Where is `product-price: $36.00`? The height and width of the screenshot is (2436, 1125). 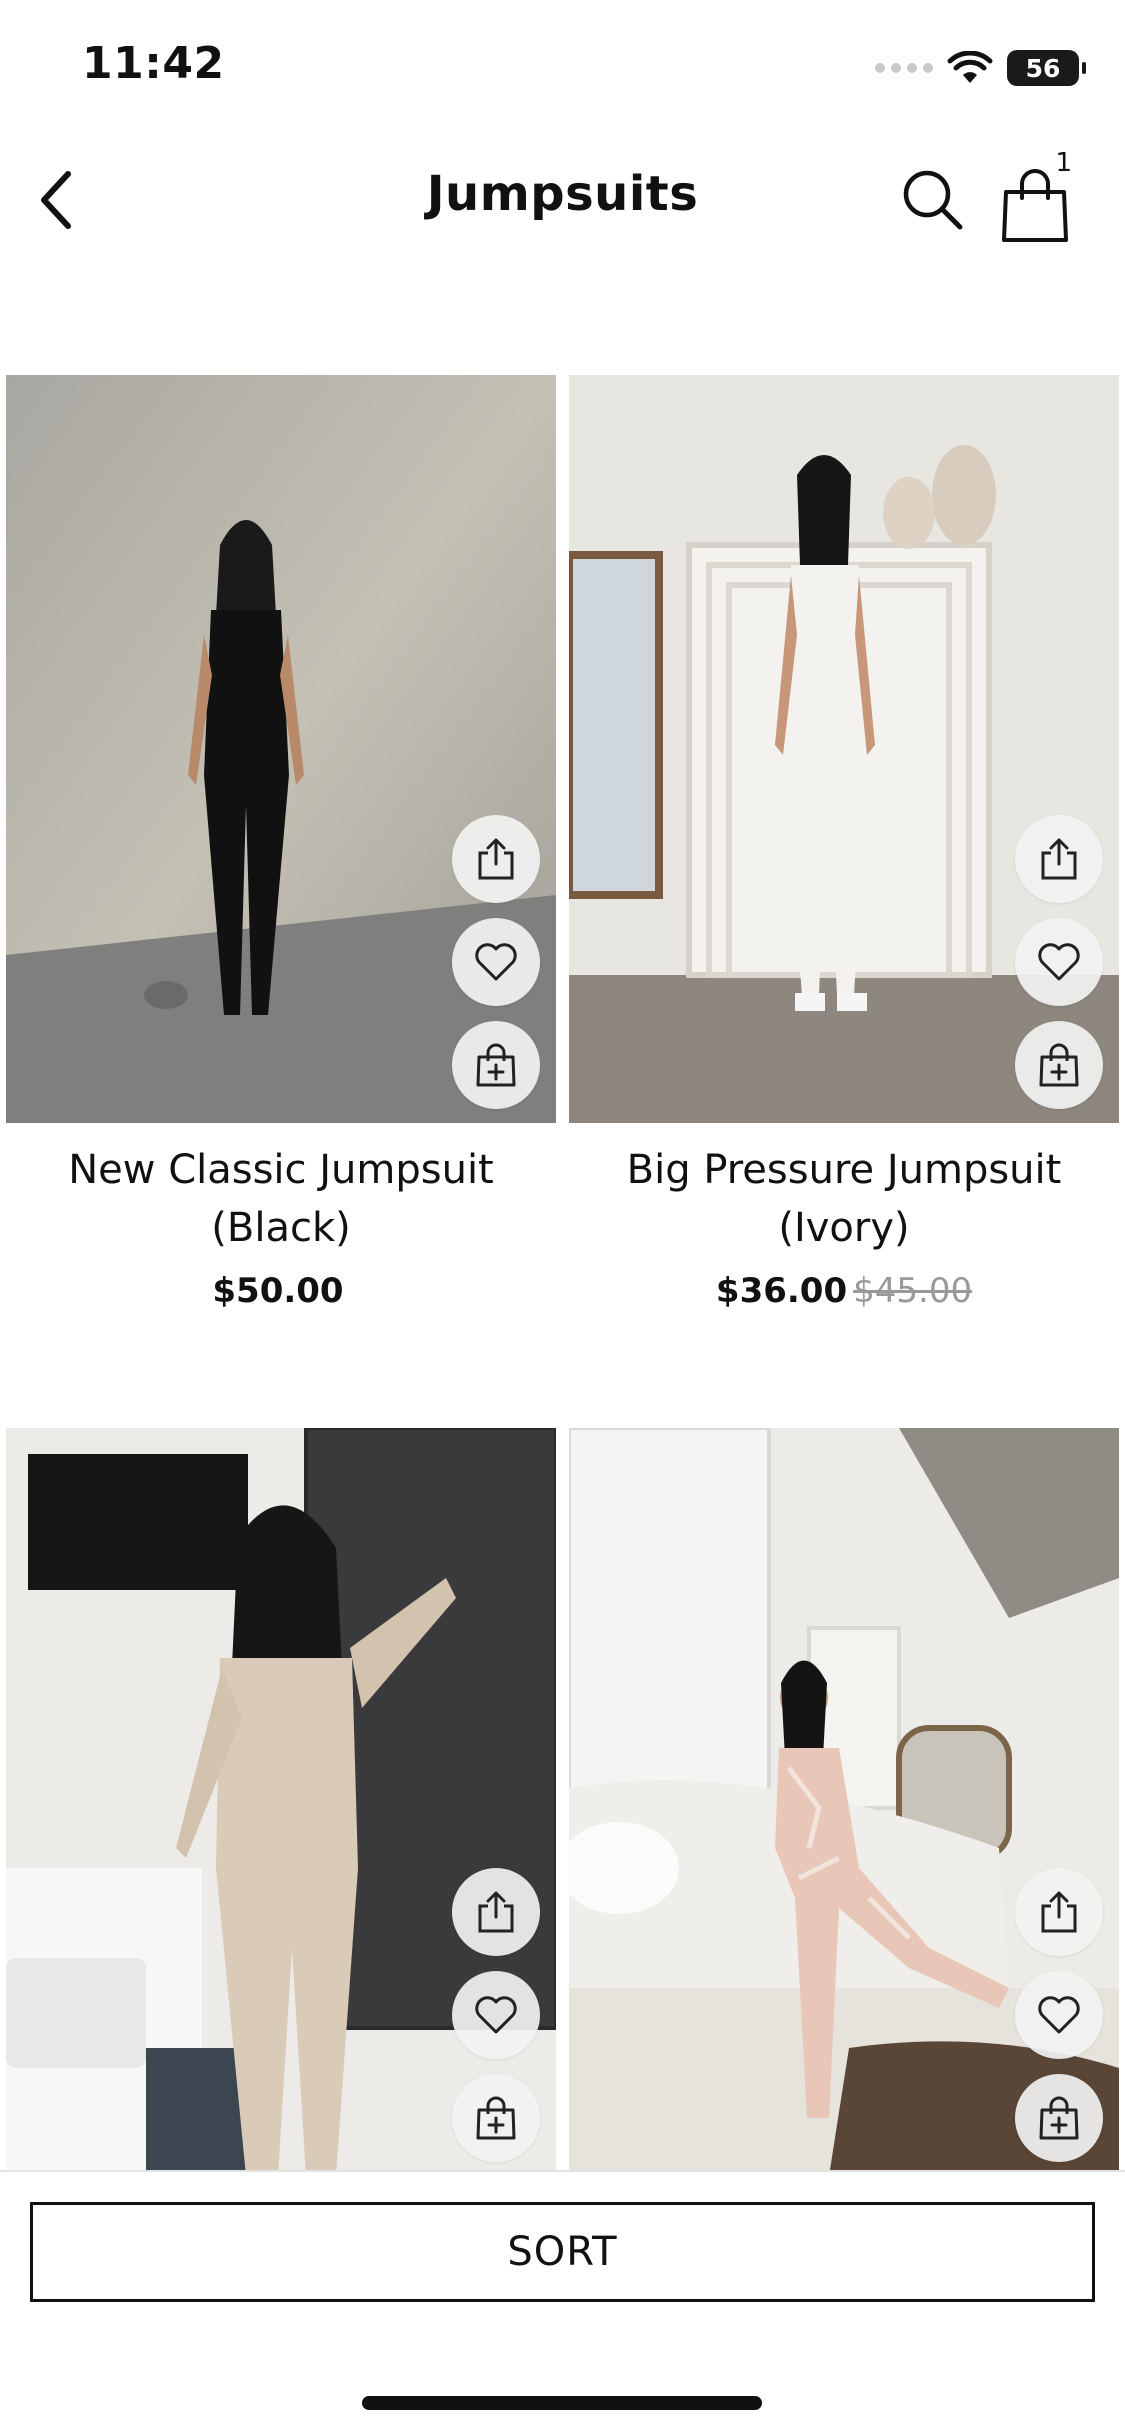 product-price: $36.00 is located at coordinates (781, 1291).